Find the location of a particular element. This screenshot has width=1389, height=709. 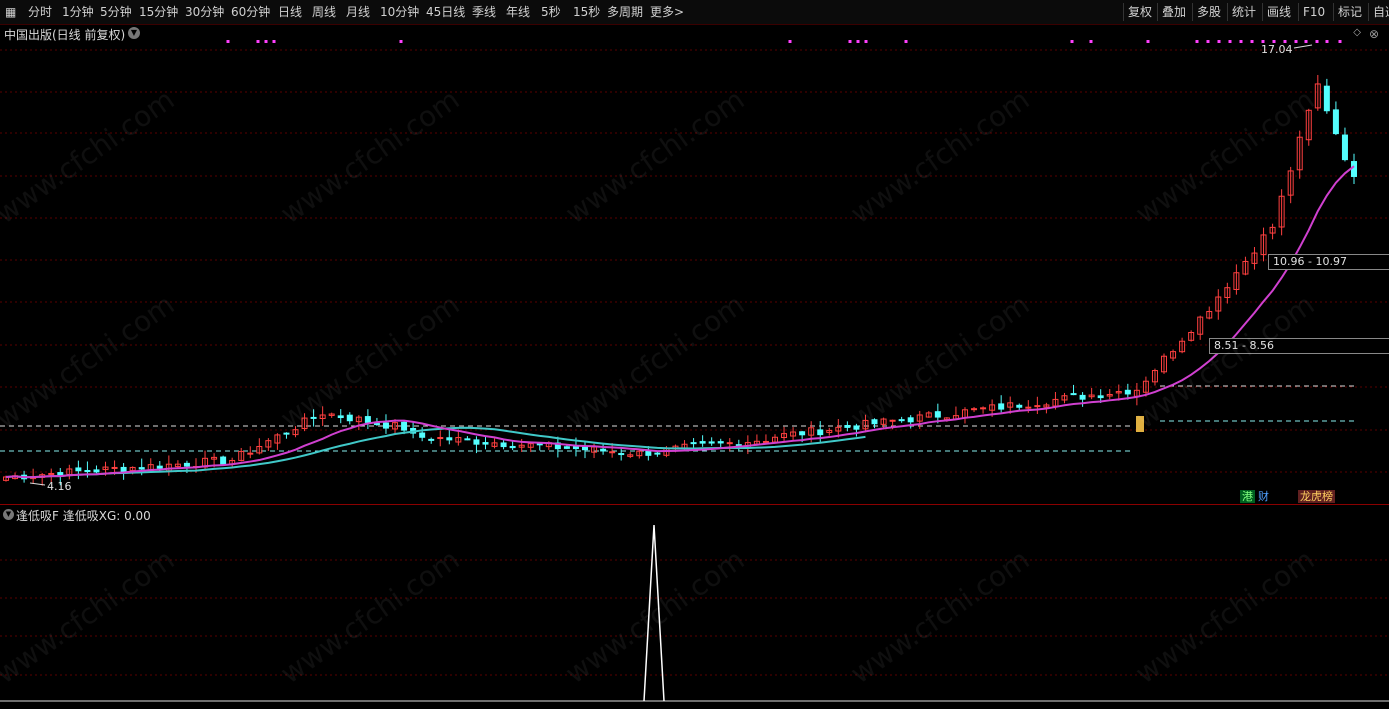

tool-button-0: 复权 is located at coordinates (1140, 12).